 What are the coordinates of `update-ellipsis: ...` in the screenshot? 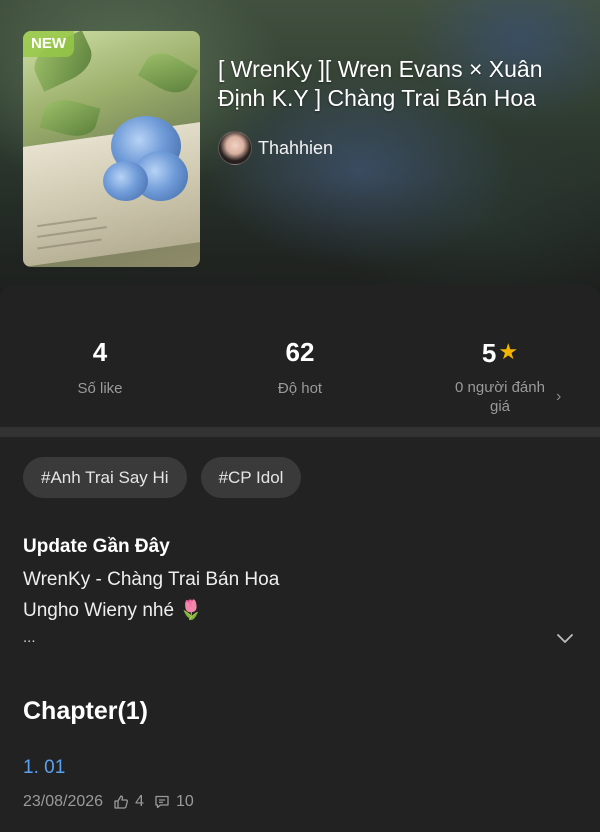 It's located at (29, 637).